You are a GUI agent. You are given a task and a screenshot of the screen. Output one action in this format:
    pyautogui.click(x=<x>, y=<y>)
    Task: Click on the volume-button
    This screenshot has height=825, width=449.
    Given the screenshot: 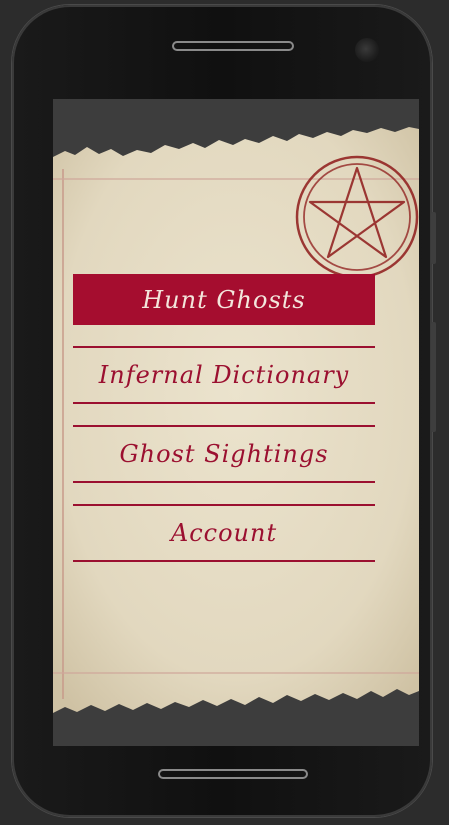 What is the action you would take?
    pyautogui.click(x=433, y=238)
    